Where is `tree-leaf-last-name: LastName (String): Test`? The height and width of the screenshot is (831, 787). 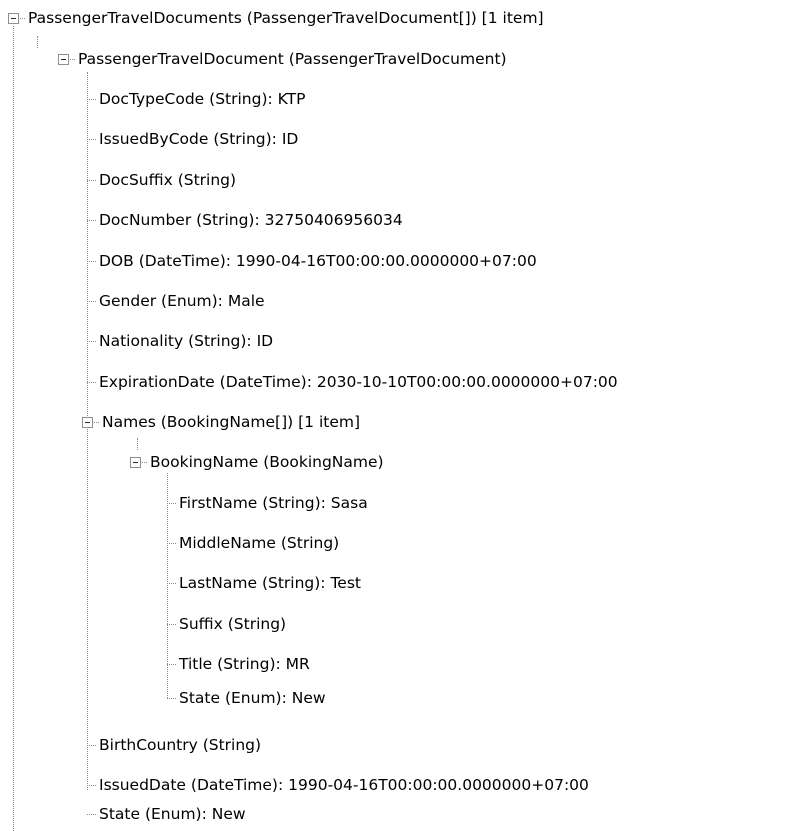
tree-leaf-last-name: LastName (String): Test is located at coordinates (264, 583).